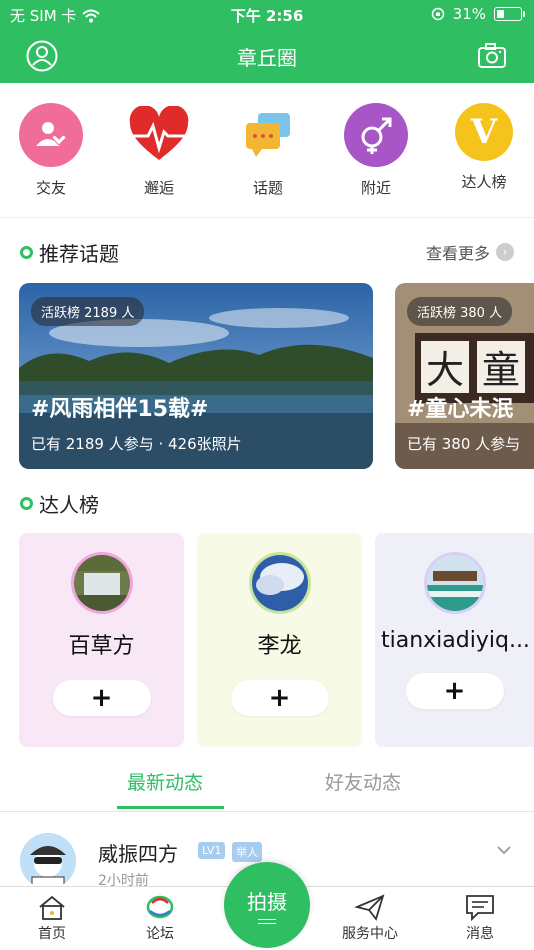 This screenshot has height=950, width=534. Describe the element at coordinates (52, 934) in the screenshot. I see `nav-label: 首页` at that location.